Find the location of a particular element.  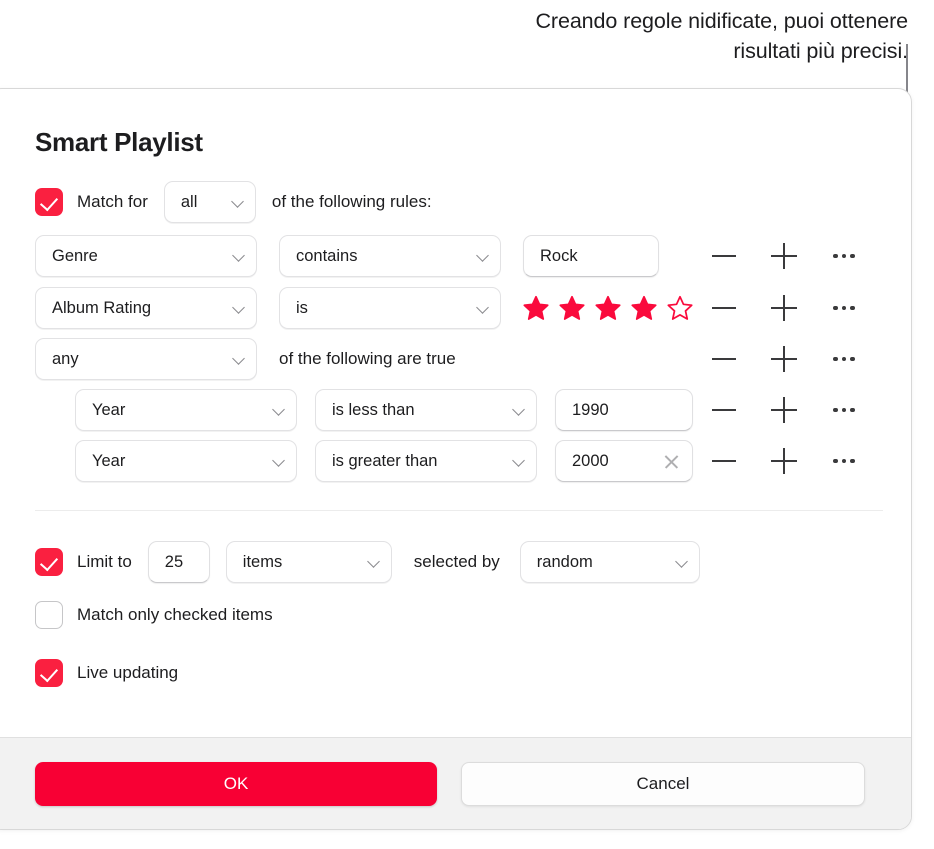

match-suffix-label: of the following rules: is located at coordinates (351, 201).